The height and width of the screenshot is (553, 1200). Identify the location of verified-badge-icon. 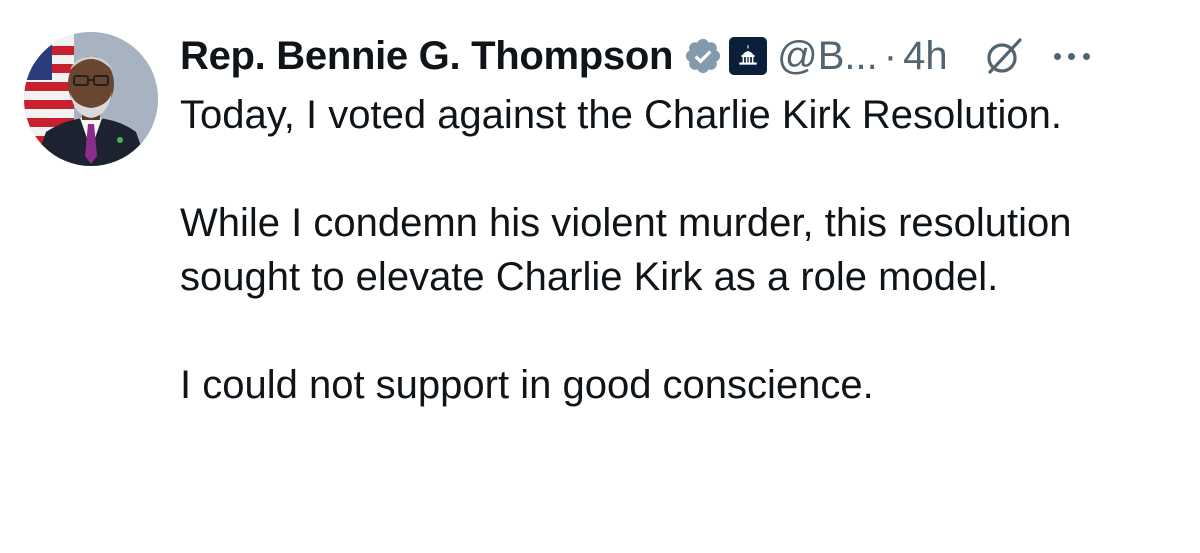
(703, 56).